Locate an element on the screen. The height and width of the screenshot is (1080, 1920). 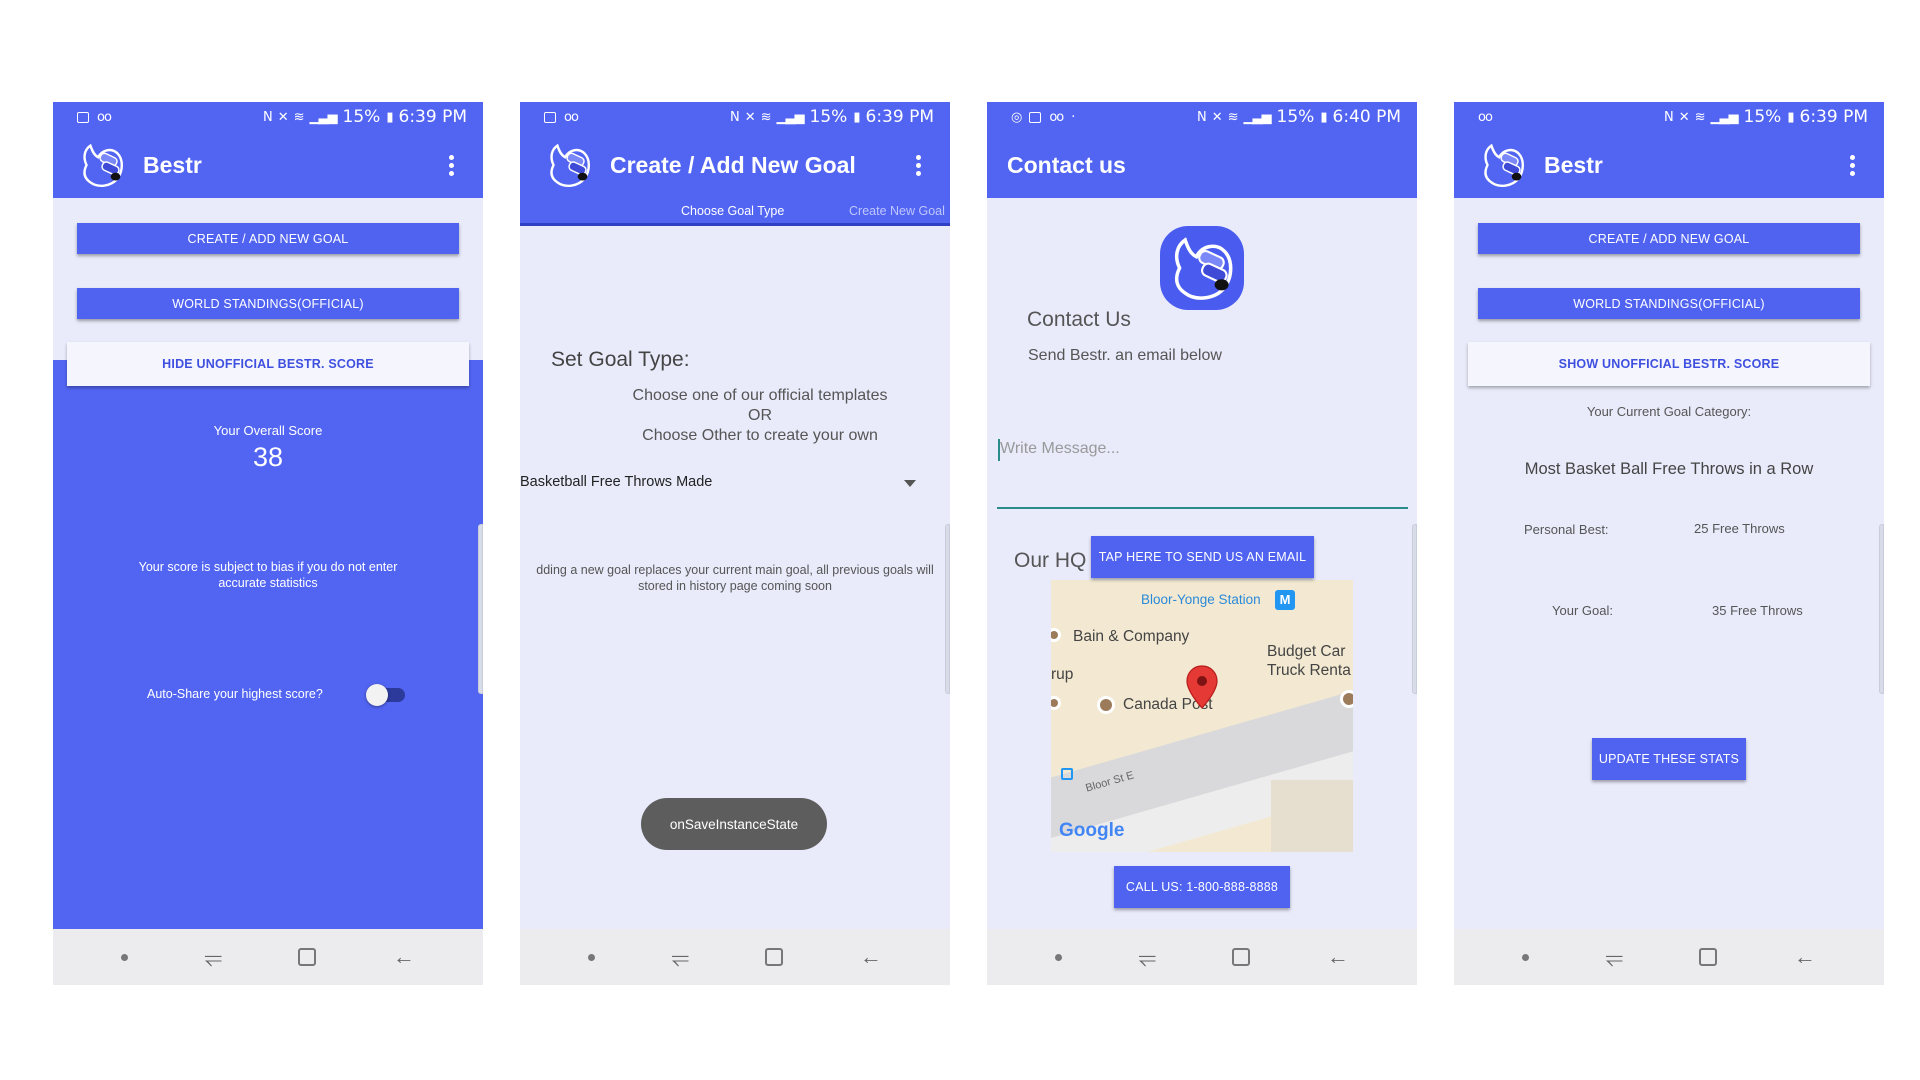
message-input-underline is located at coordinates (1202, 508).